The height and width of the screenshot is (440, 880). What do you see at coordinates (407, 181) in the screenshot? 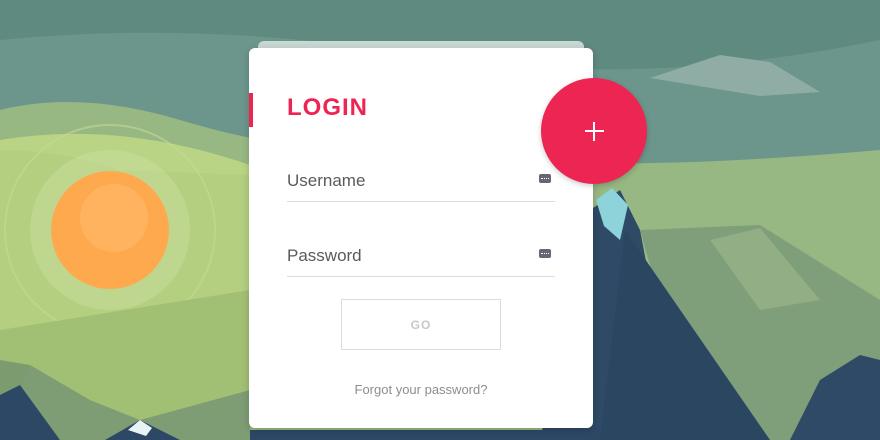
I see `username-input` at bounding box center [407, 181].